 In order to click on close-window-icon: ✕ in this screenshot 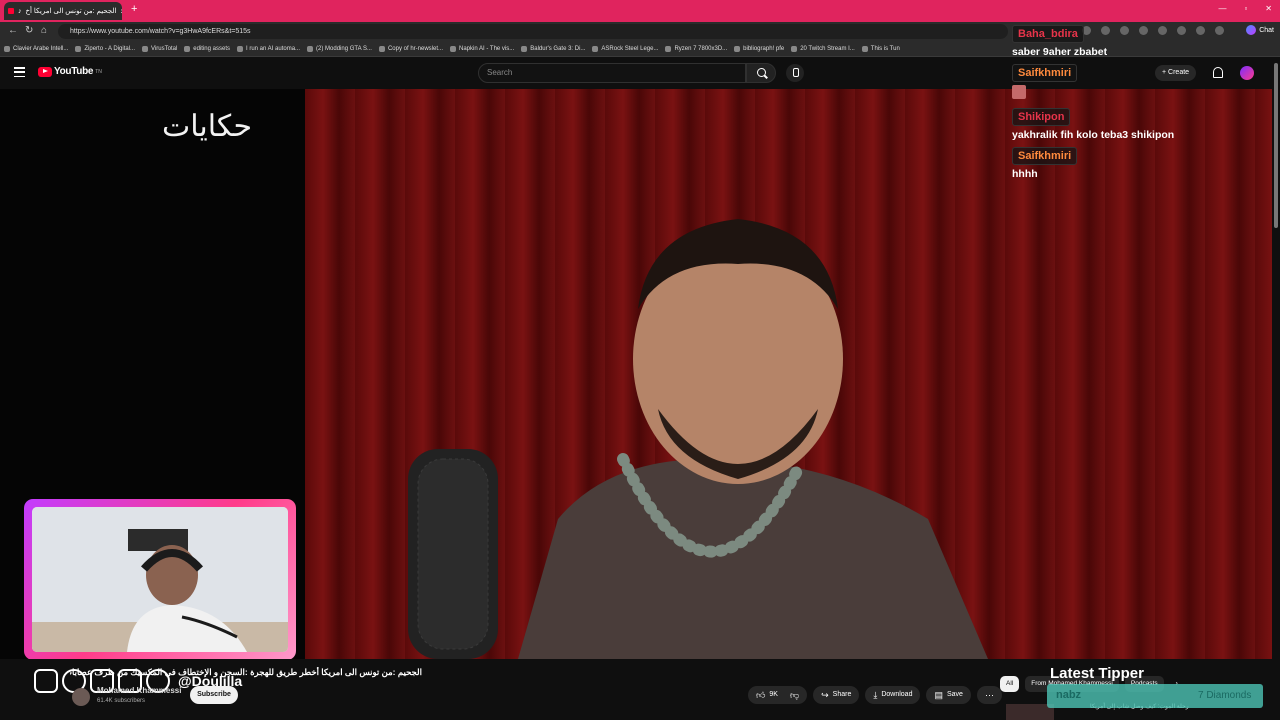, I will do `click(1268, 8)`.